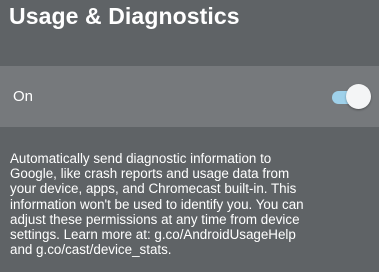 This screenshot has width=379, height=272. I want to click on page-title: Usage & Diagnostics, so click(124, 16).